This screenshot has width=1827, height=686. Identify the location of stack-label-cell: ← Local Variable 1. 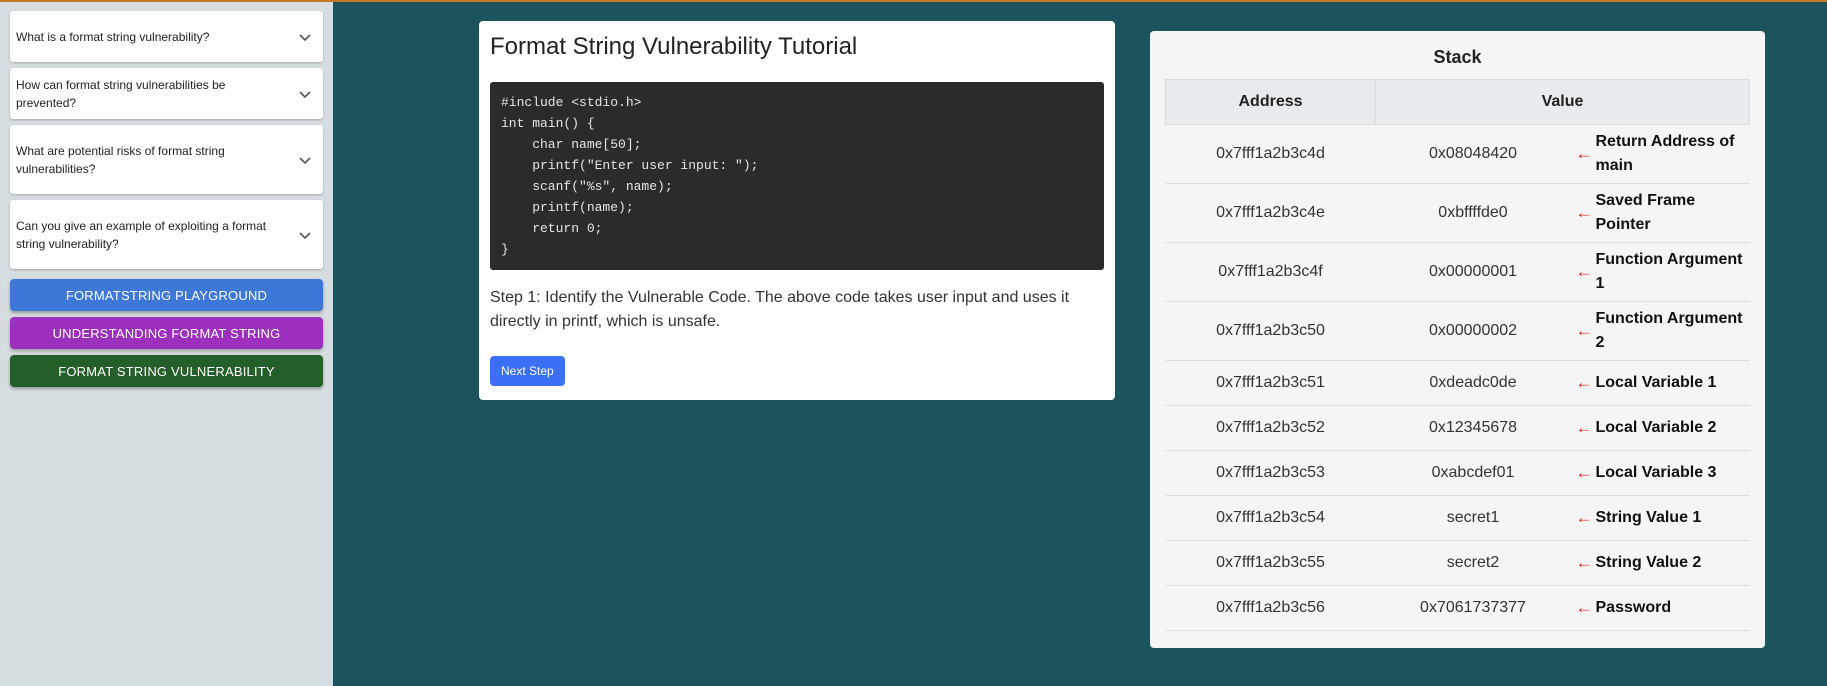
(1660, 383).